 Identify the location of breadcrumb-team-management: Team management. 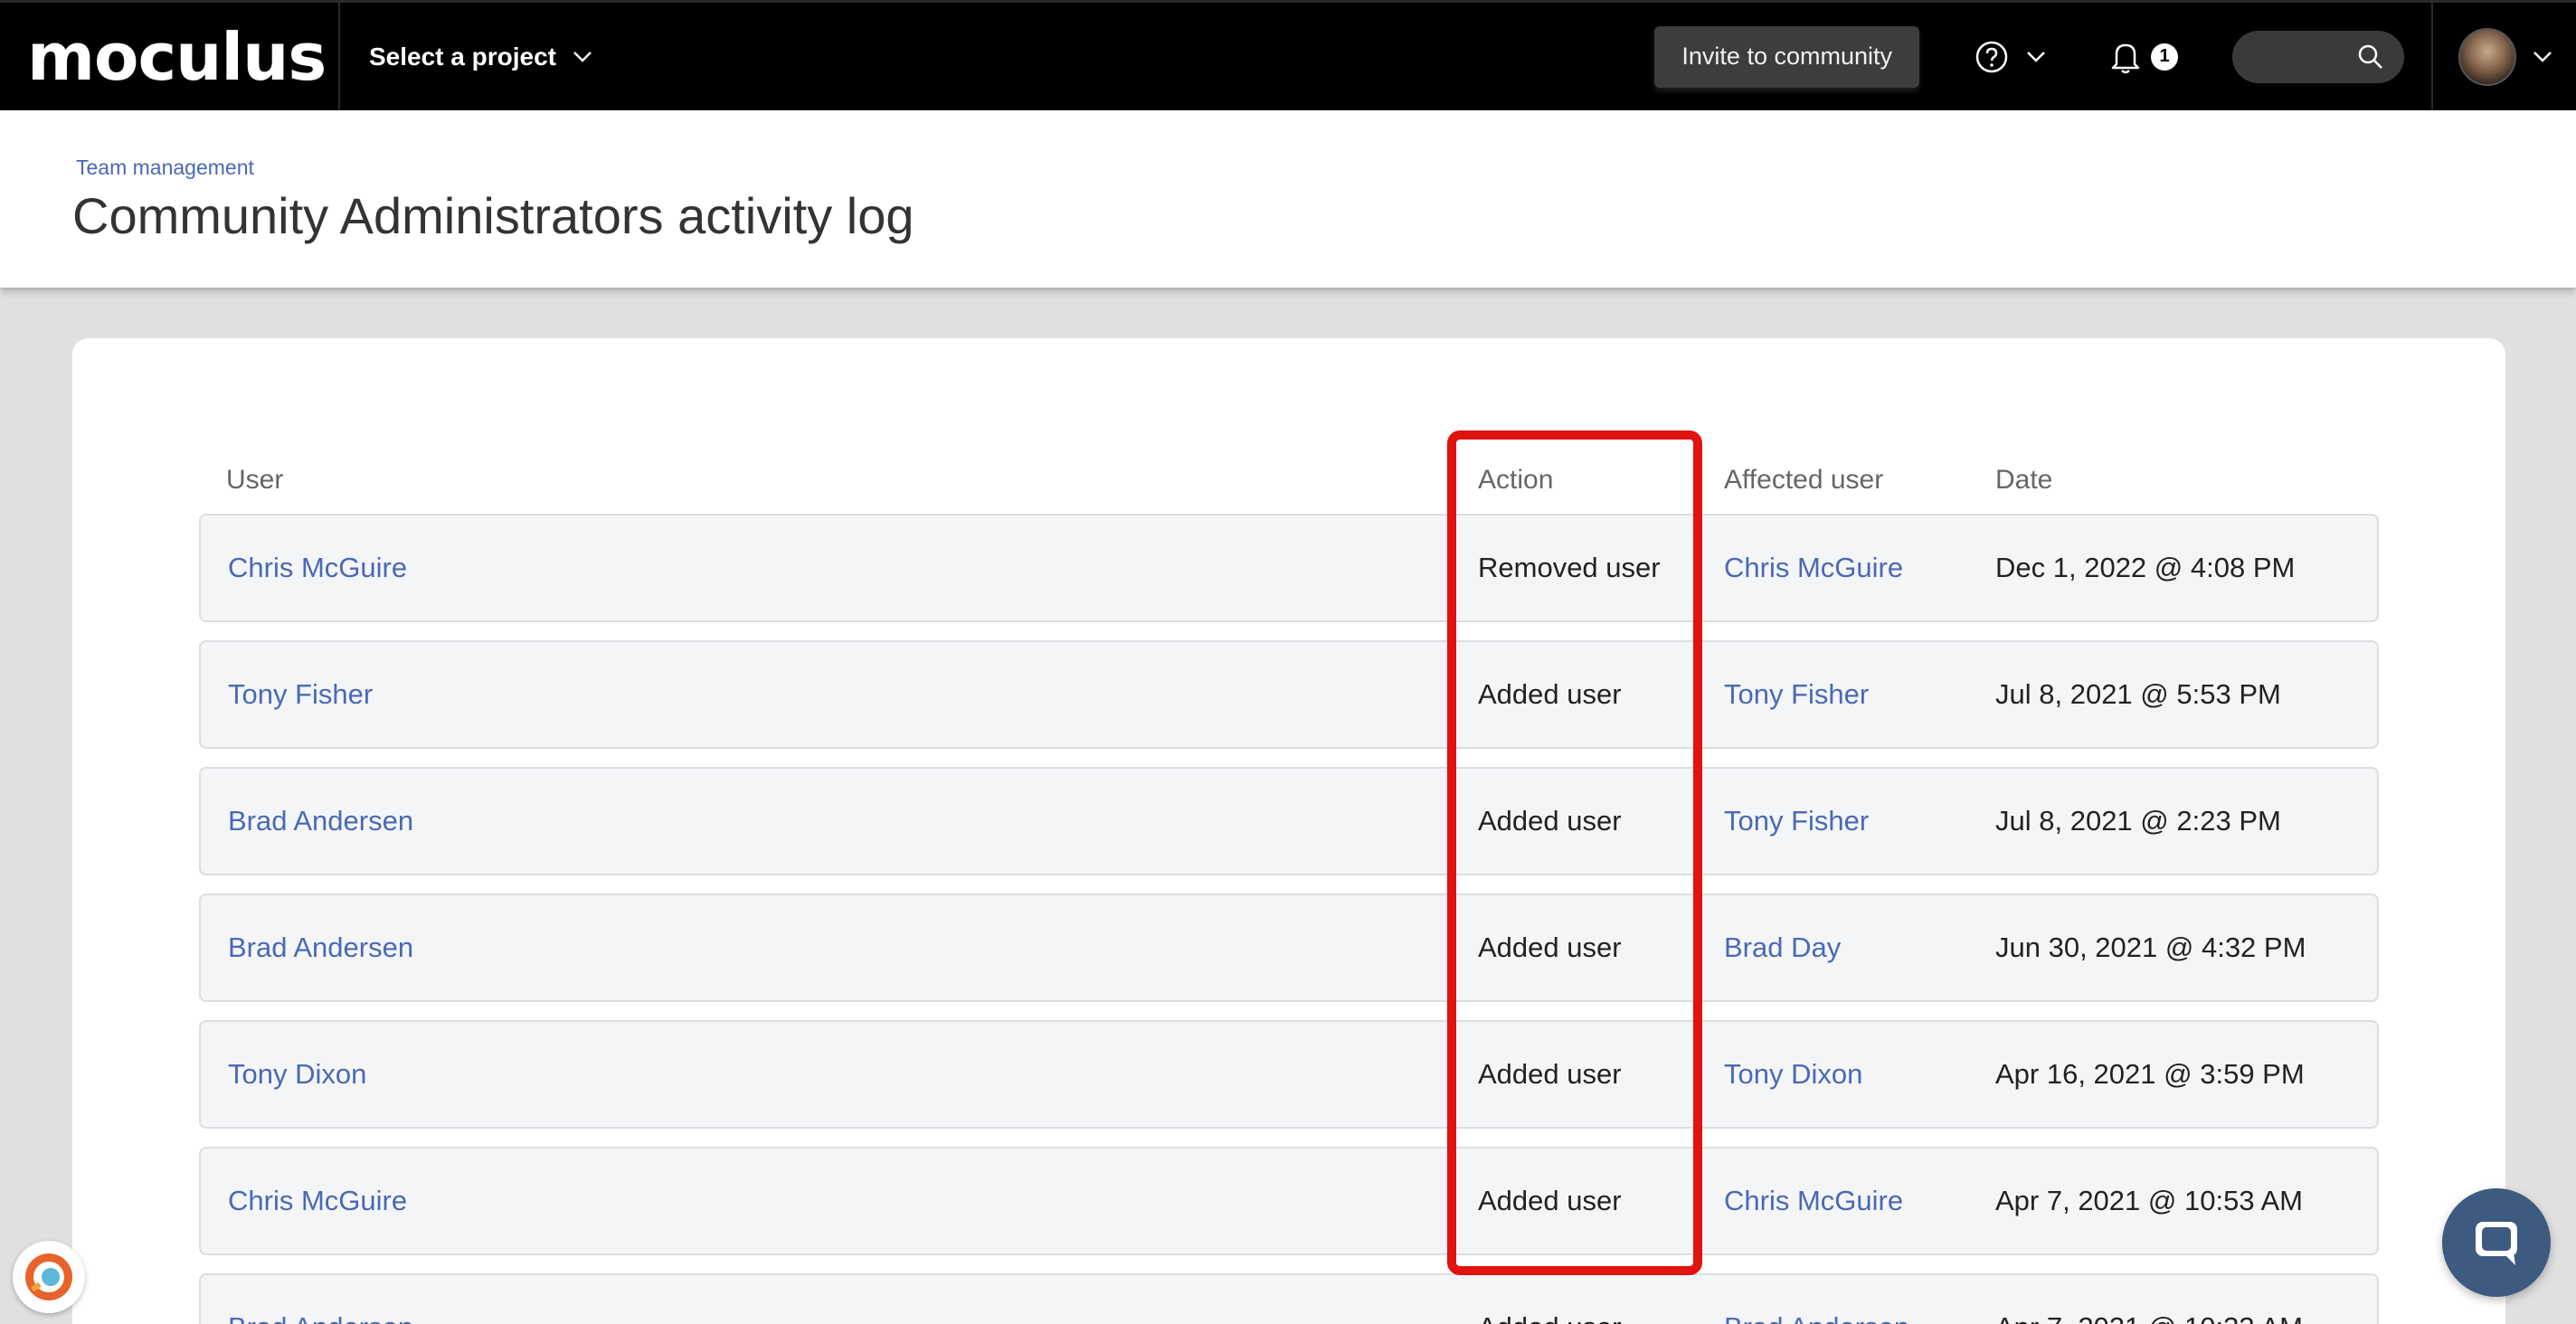
(165, 168).